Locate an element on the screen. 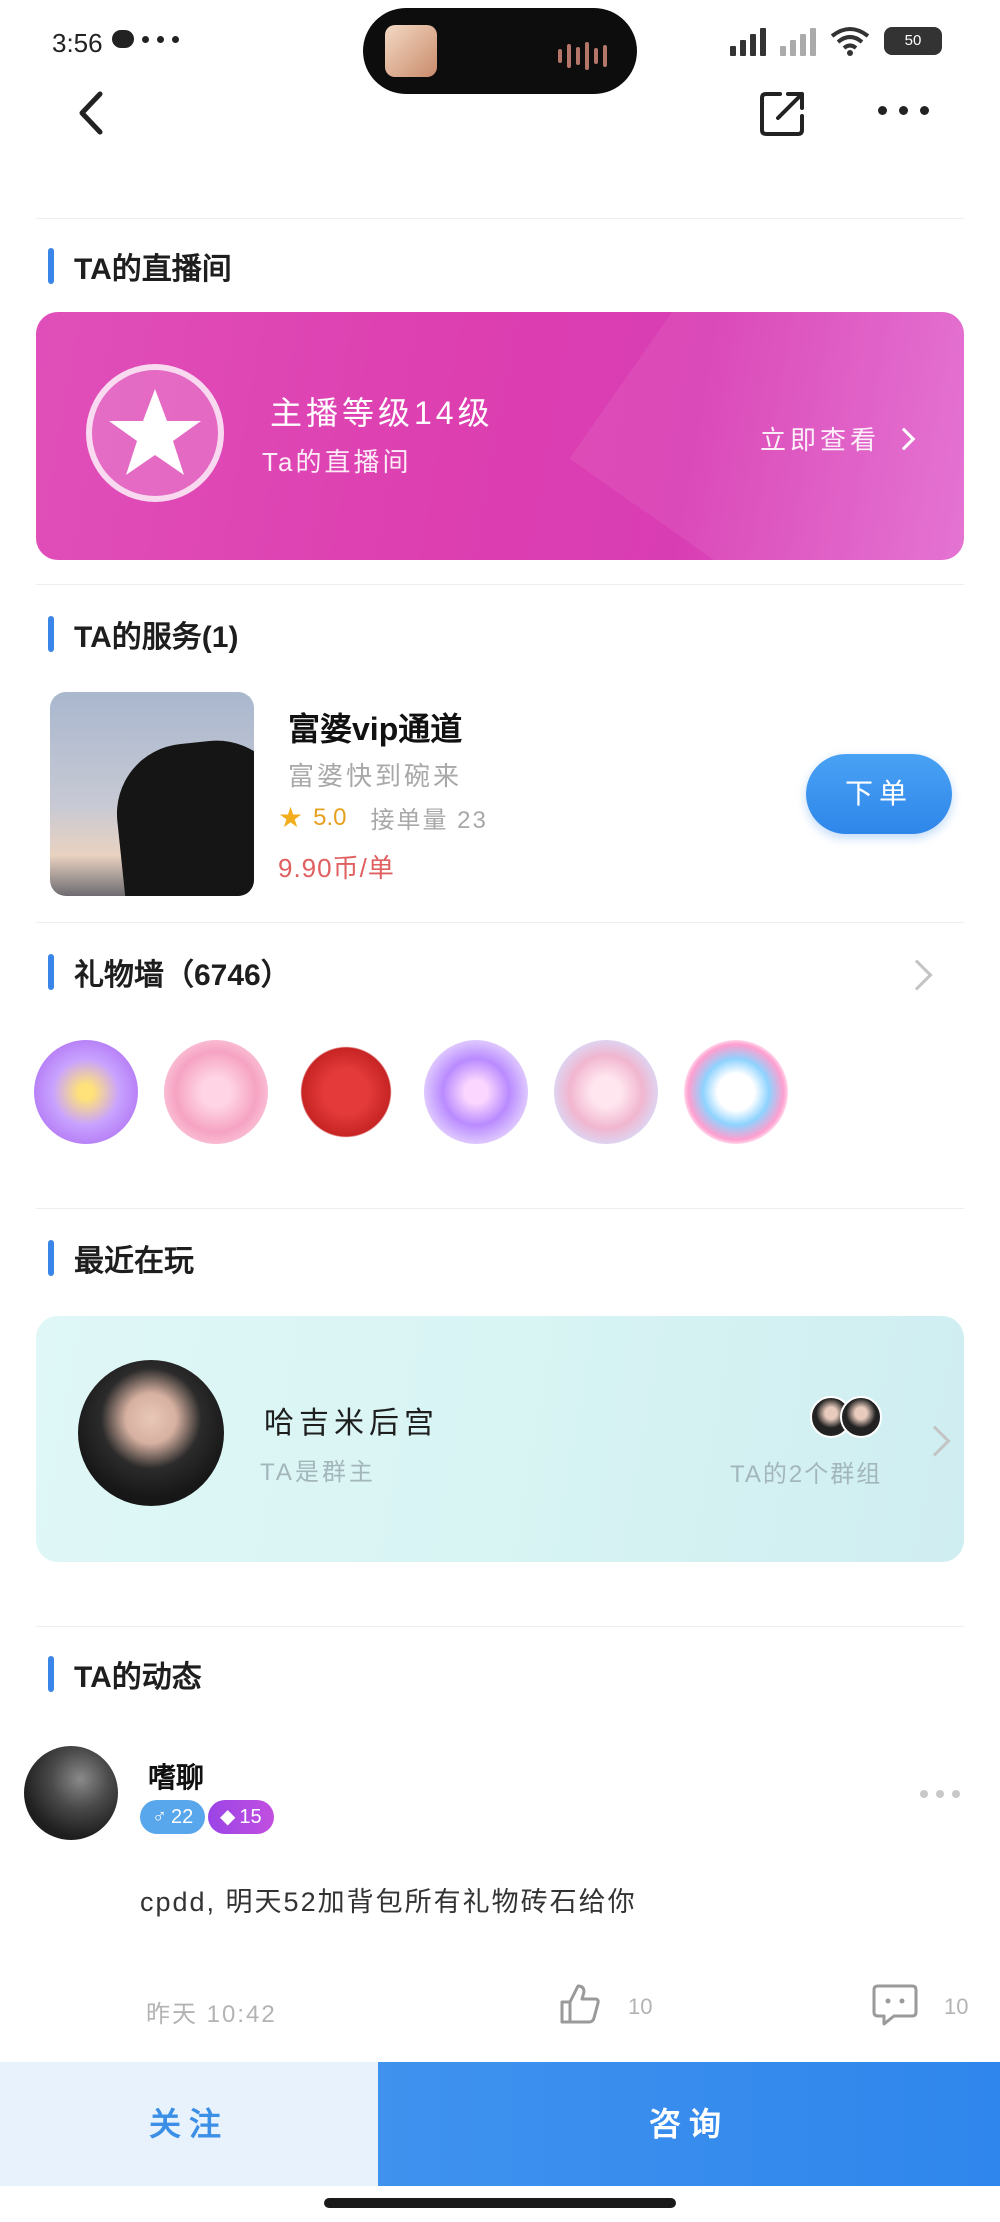  rating-star-icon: ★ is located at coordinates (291, 817).